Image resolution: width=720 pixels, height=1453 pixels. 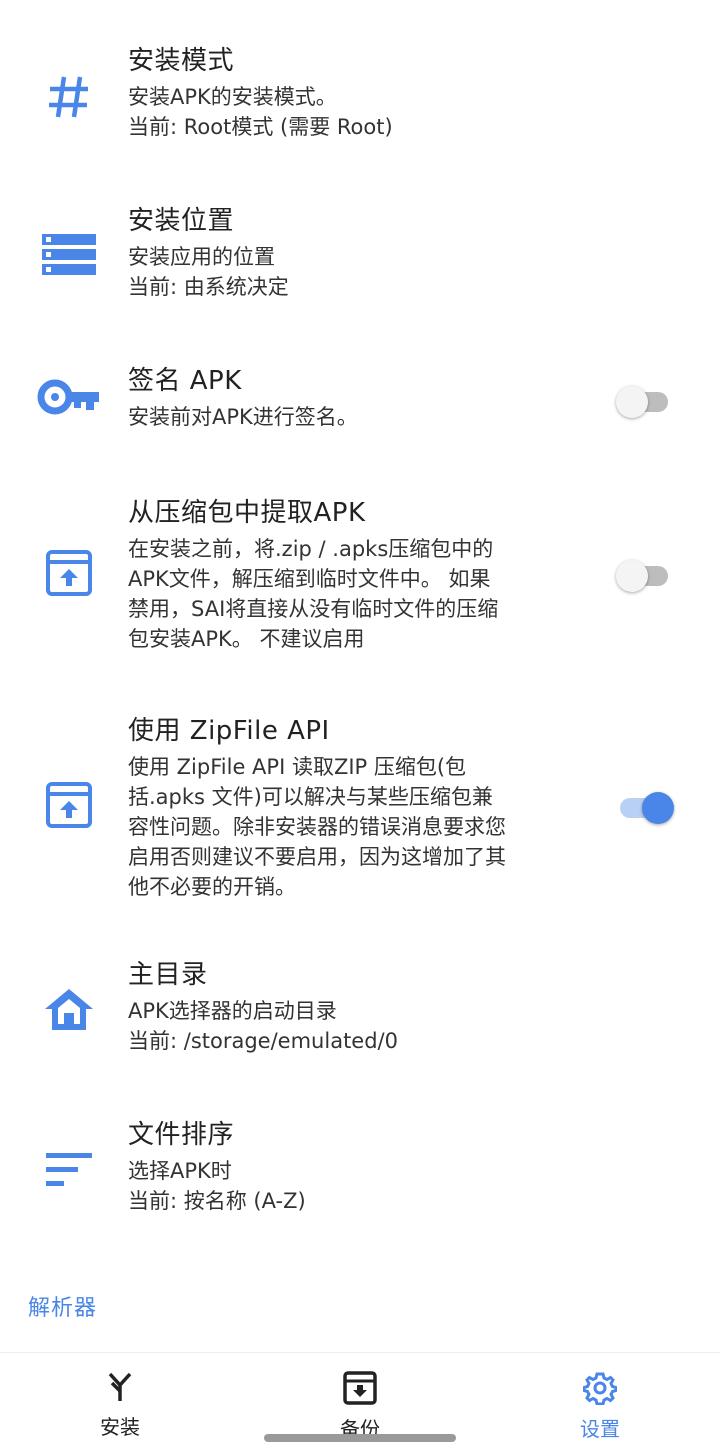 I want to click on sign-apk-switch, so click(x=644, y=400).